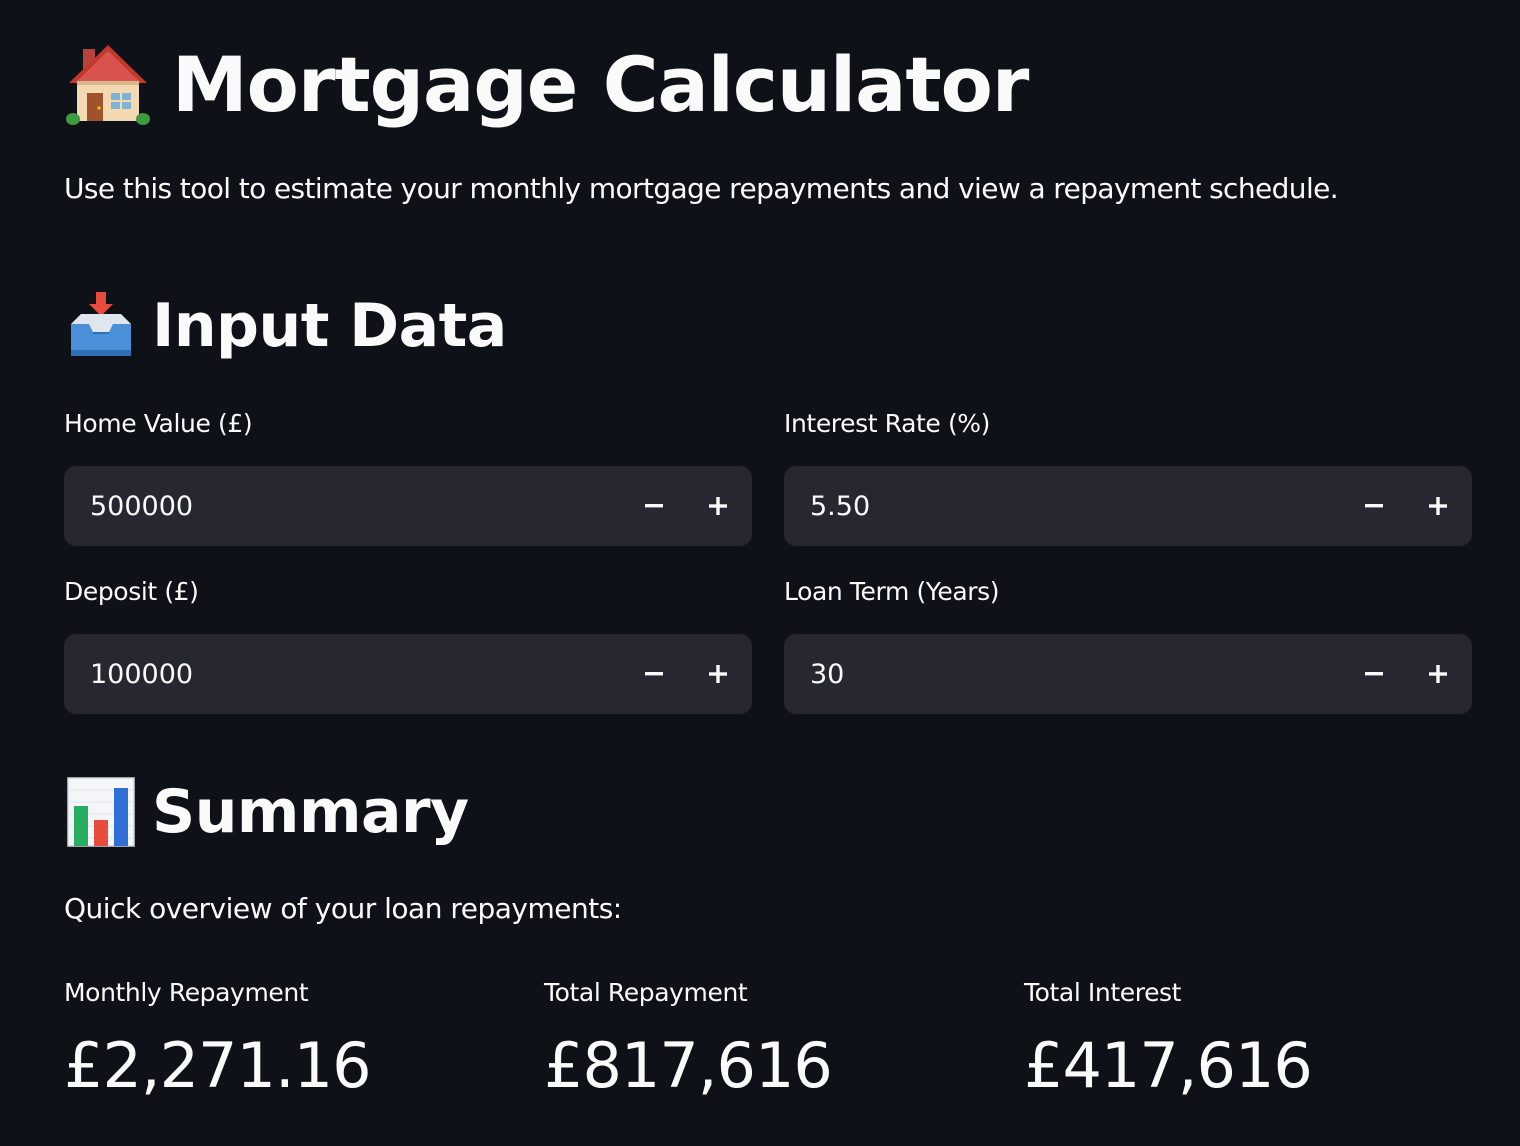 The height and width of the screenshot is (1146, 1520). I want to click on deposit-input: 100000, so click(408, 674).